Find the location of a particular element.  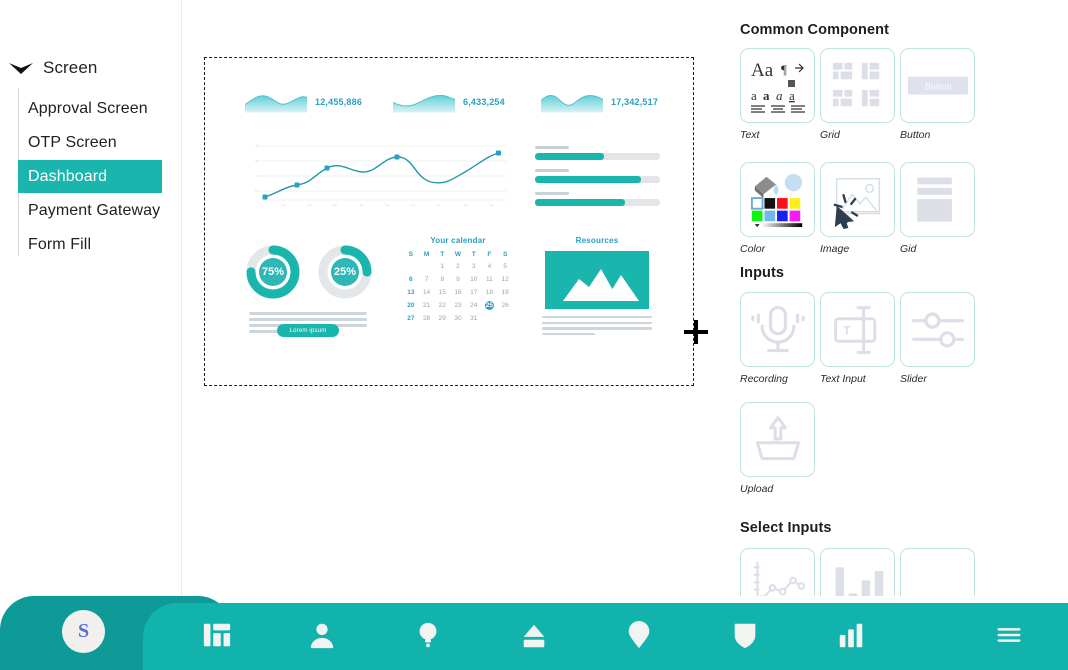

grid-layout-icon is located at coordinates (858, 86).